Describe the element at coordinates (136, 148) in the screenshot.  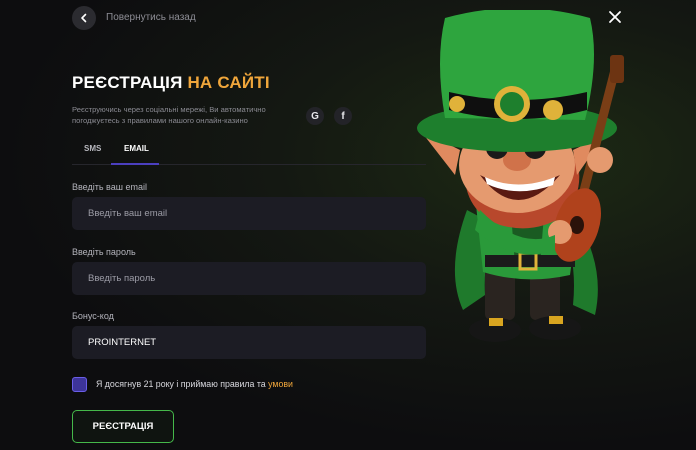
I see `tab-email: EMAIL` at that location.